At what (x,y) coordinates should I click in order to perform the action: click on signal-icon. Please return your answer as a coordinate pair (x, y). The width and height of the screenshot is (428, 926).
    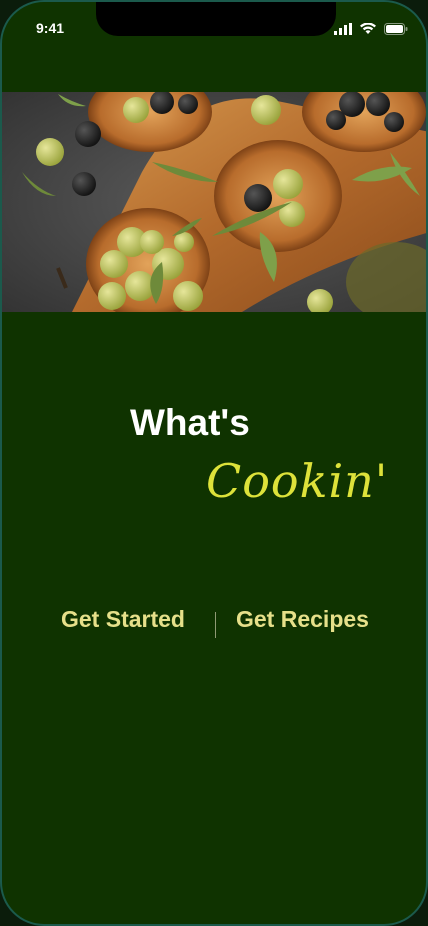
    Looking at the image, I should click on (343, 29).